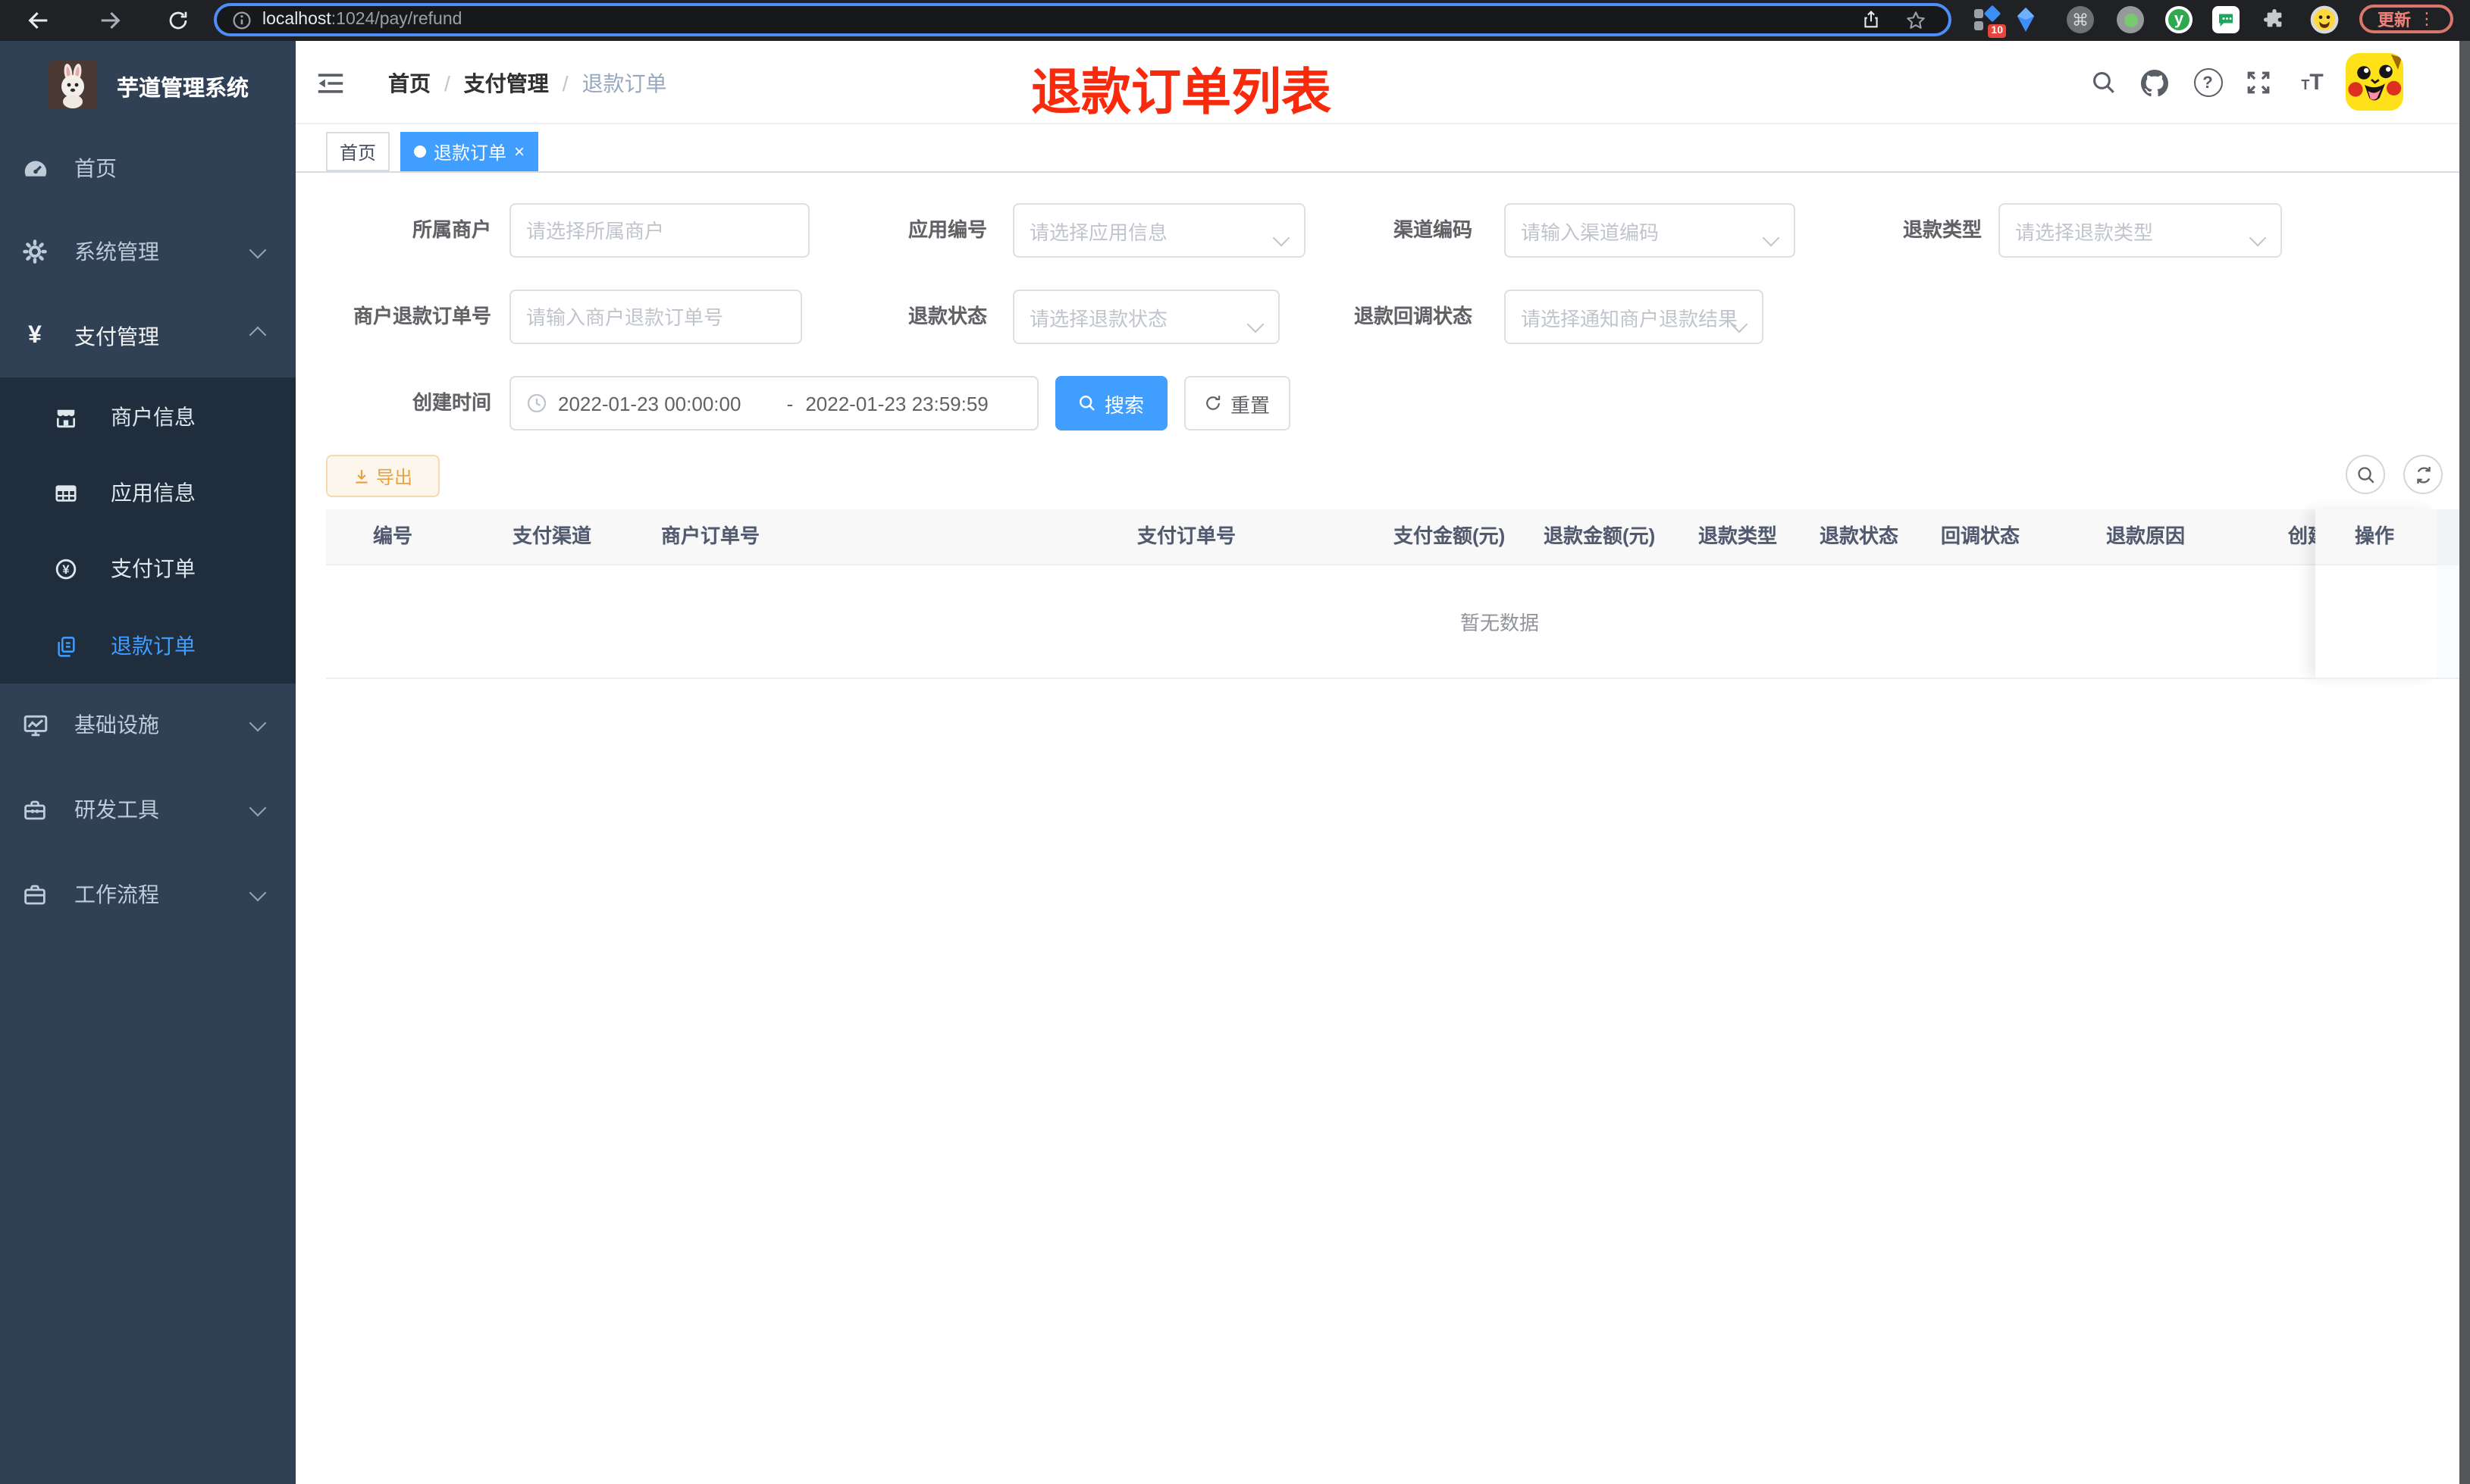  Describe the element at coordinates (2365, 474) in the screenshot. I see `table-search-toggle-button` at that location.